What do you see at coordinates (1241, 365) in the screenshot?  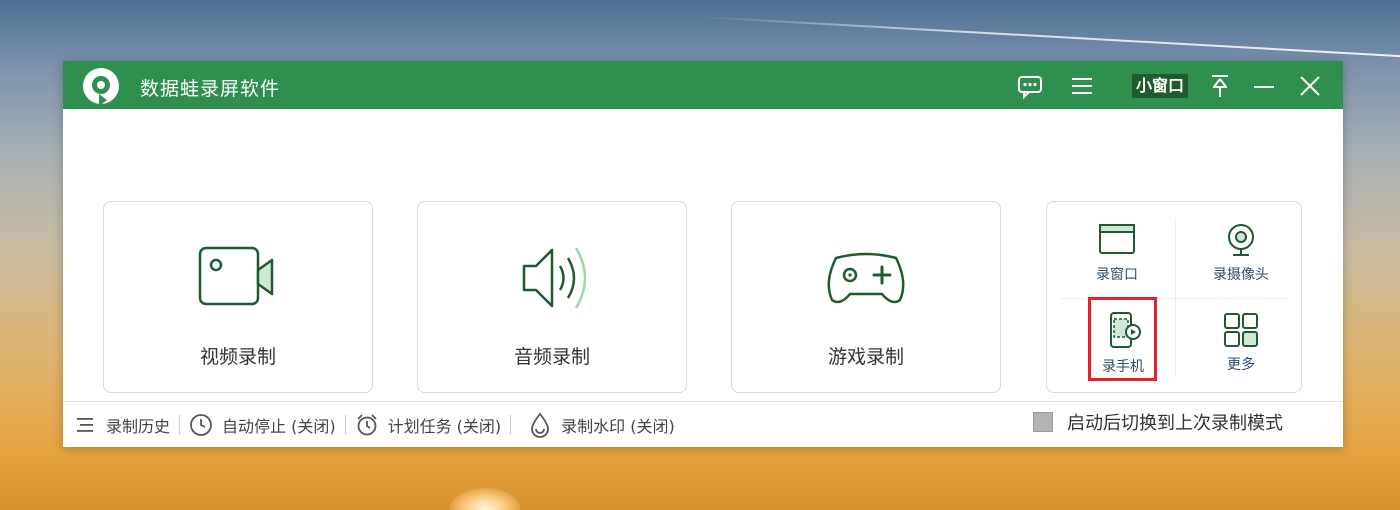 I see `more-label: 更多` at bounding box center [1241, 365].